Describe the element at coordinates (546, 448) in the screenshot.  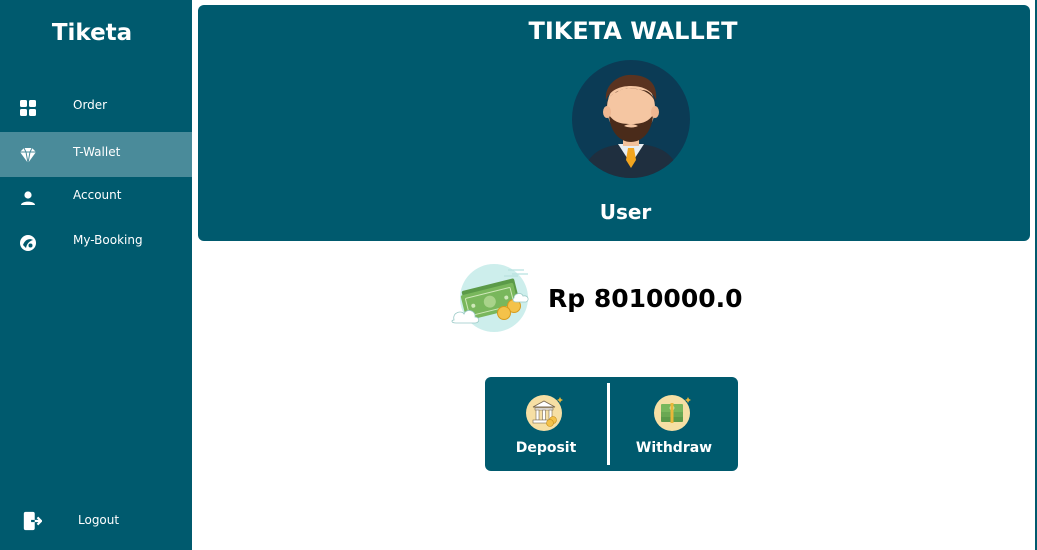
I see `deposit-label: Deposit` at that location.